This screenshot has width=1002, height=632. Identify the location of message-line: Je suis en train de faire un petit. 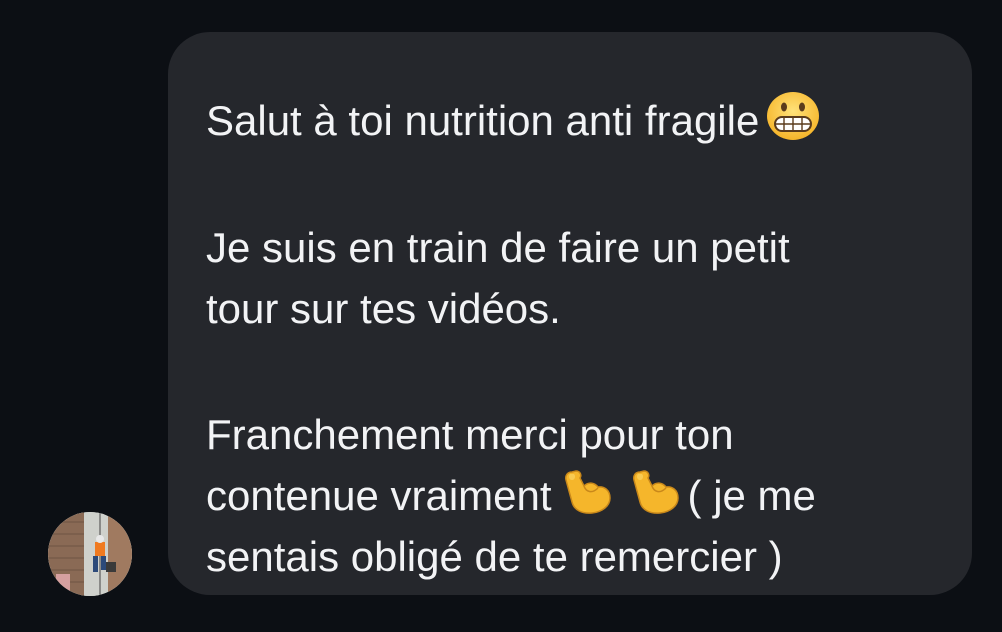
(498, 247).